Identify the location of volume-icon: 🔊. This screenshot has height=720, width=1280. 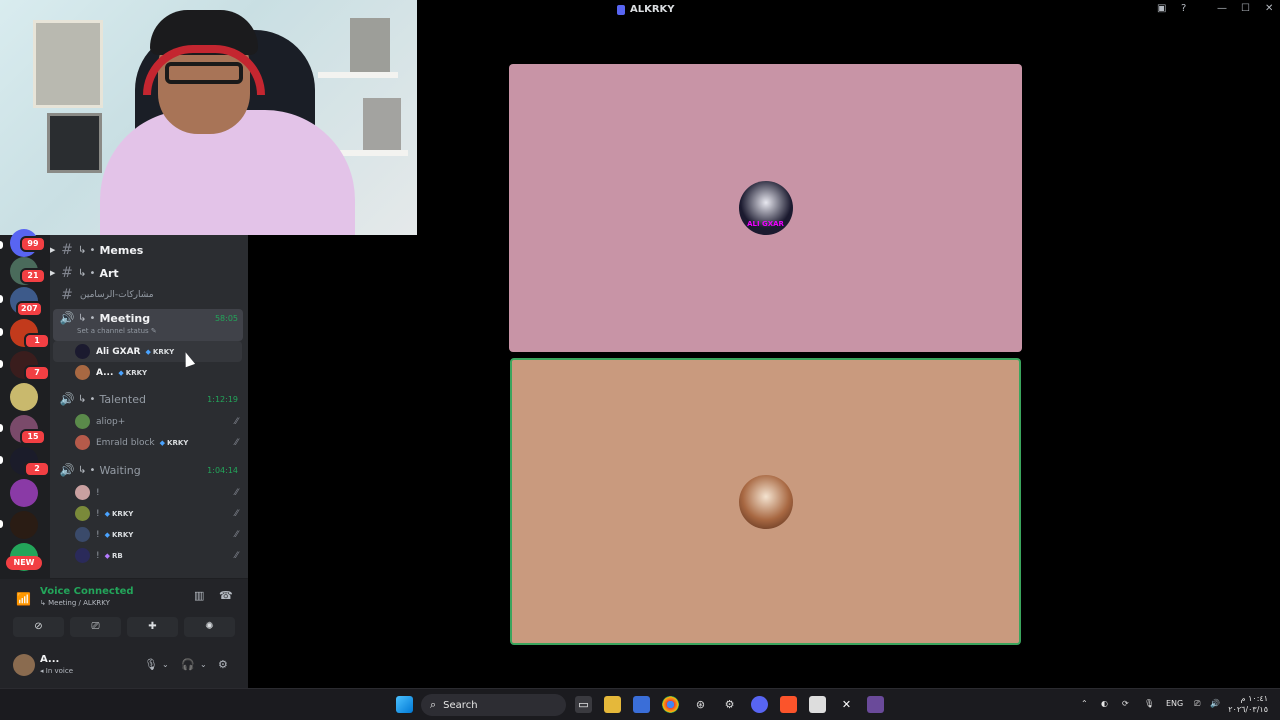
(1215, 703).